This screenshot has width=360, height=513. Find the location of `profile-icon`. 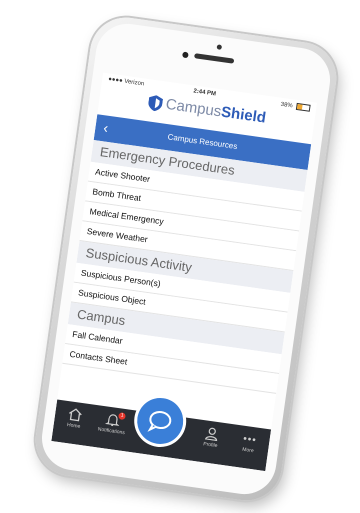

profile-icon is located at coordinates (211, 434).